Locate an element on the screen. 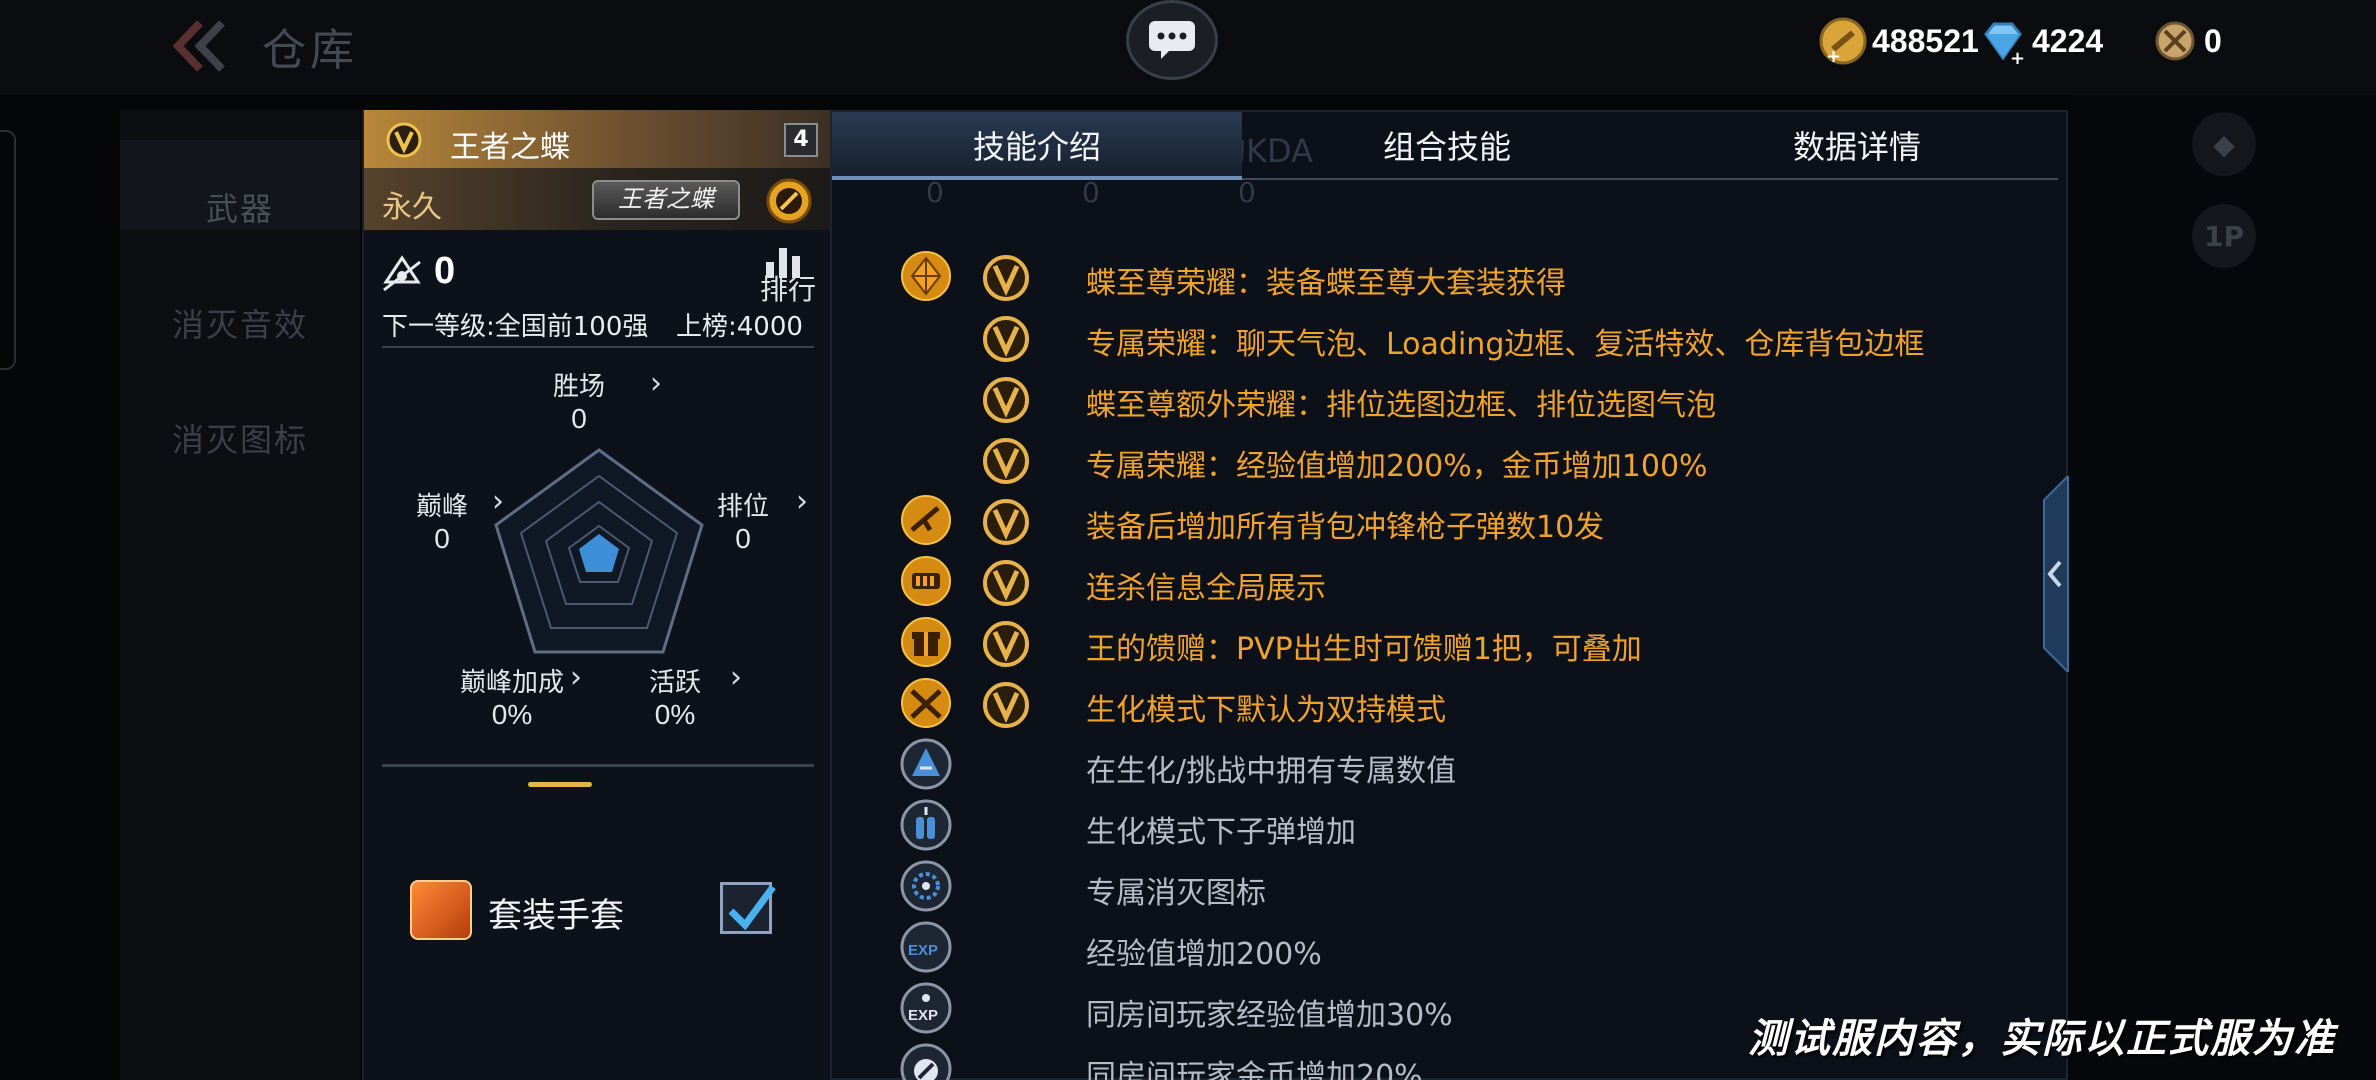 The height and width of the screenshot is (1080, 2376). settings-icon: ◆ is located at coordinates (2224, 144).